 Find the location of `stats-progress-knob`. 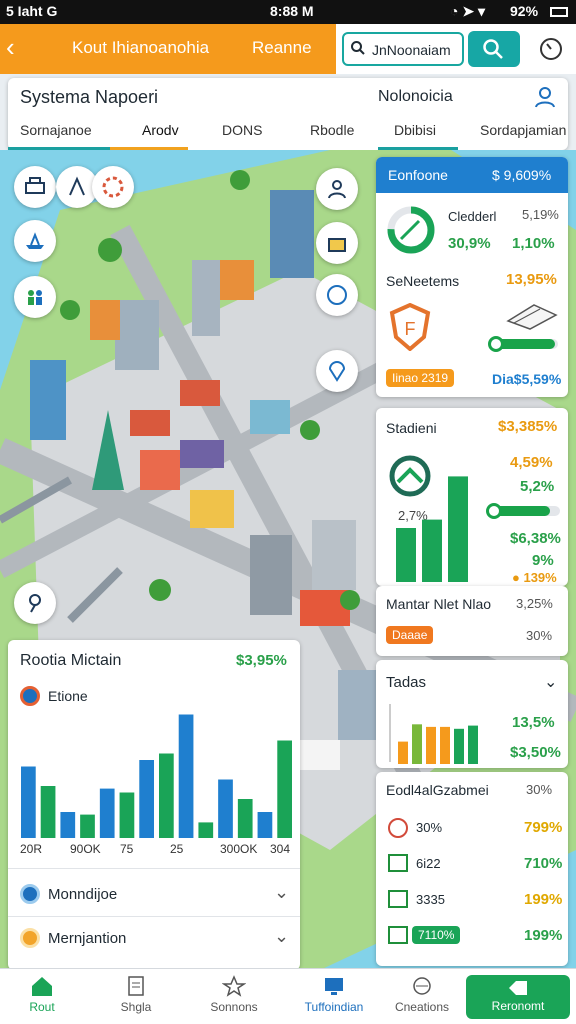

stats-progress-knob is located at coordinates (494, 511).